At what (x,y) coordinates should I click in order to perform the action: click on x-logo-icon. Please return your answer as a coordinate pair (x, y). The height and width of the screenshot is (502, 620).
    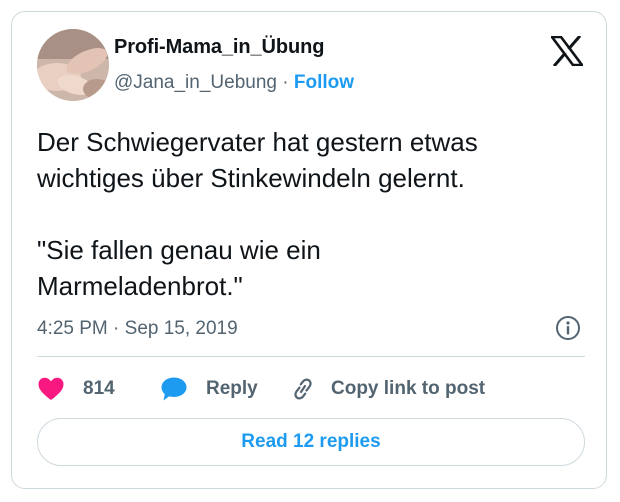
    Looking at the image, I should click on (567, 51).